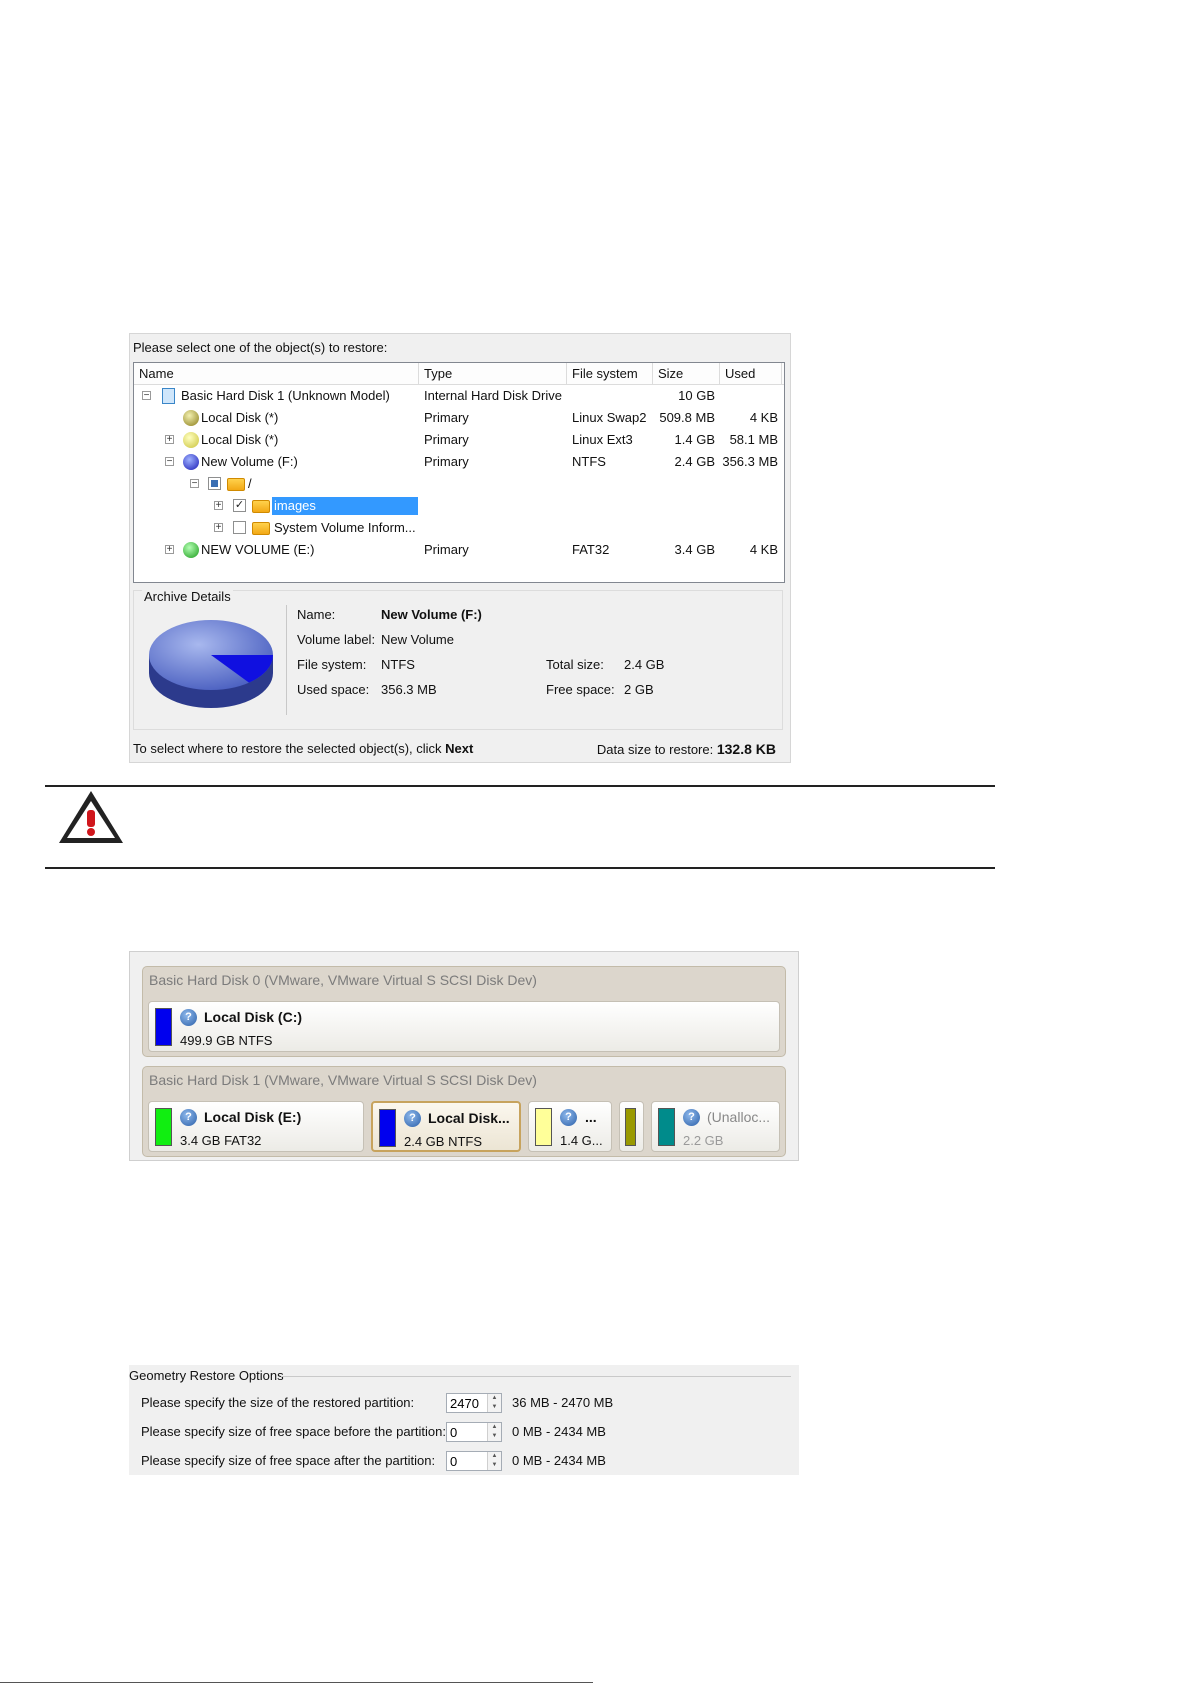 The image size is (1191, 1685). I want to click on row-size: 10 GB, so click(696, 395).